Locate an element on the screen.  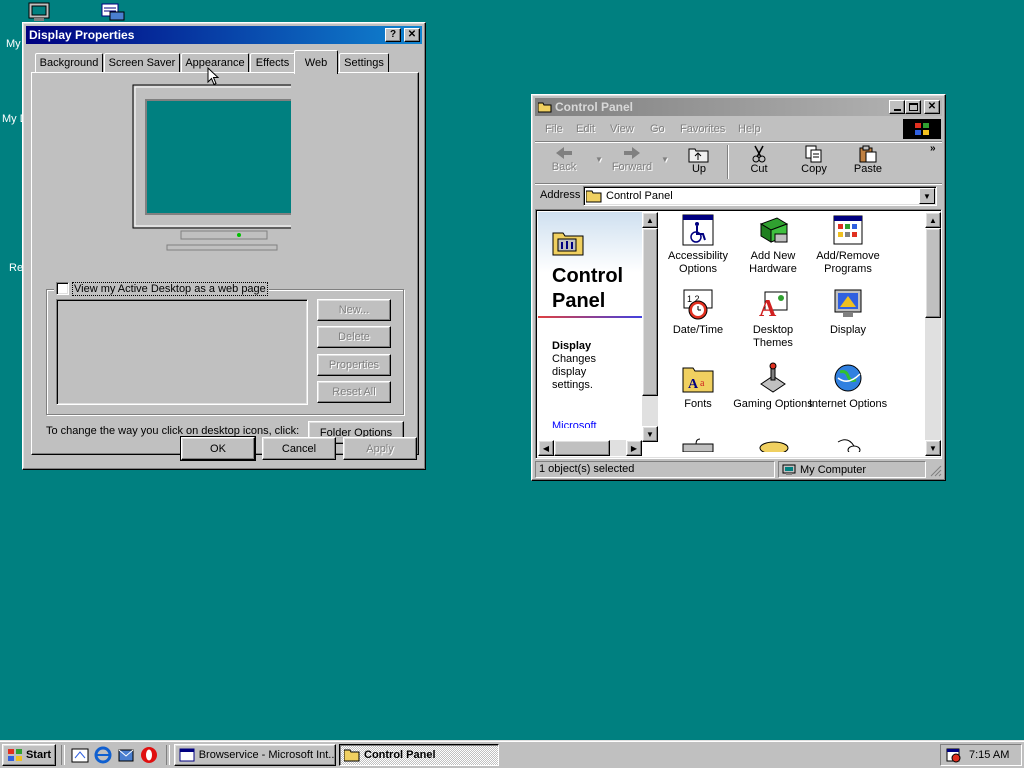
tasks-divider is located at coordinates (168, 755).